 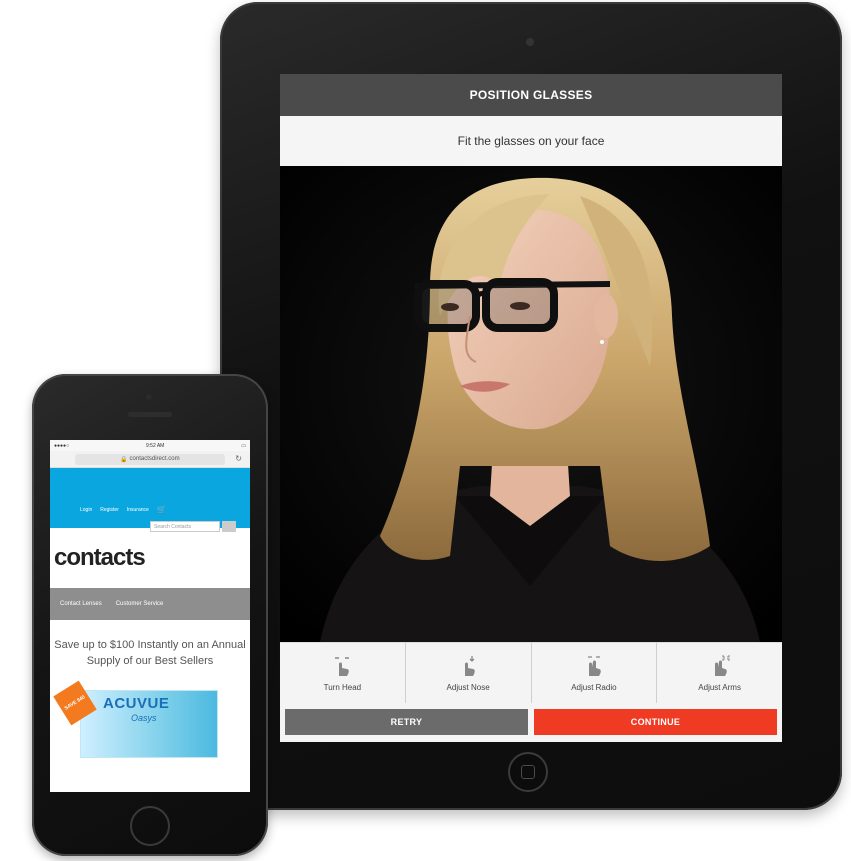 I want to click on browser-url-bar: 🔒 contactsdirect.com ↻, so click(x=150, y=459).